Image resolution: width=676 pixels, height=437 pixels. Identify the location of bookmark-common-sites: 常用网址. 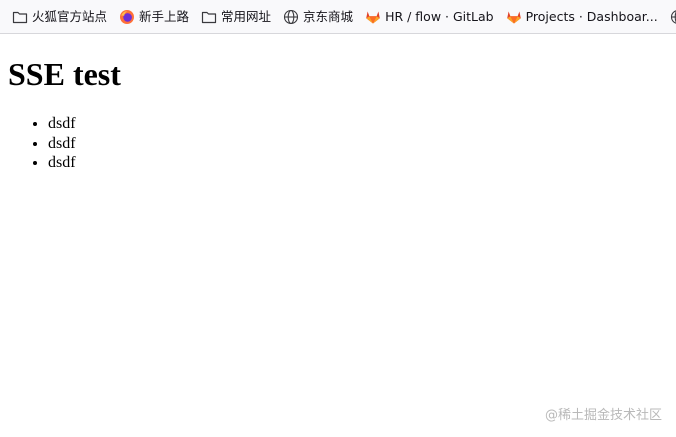
(236, 17).